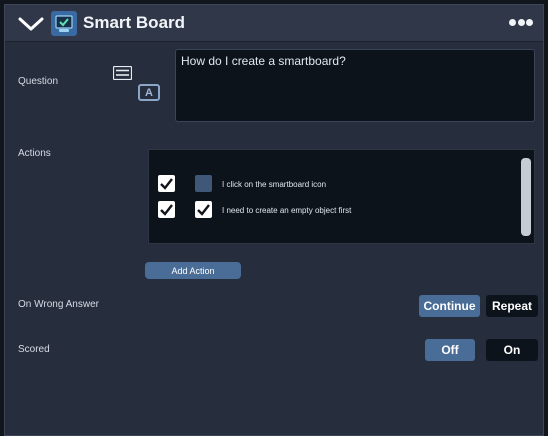  Describe the element at coordinates (122, 73) in the screenshot. I see `list-icon` at that location.